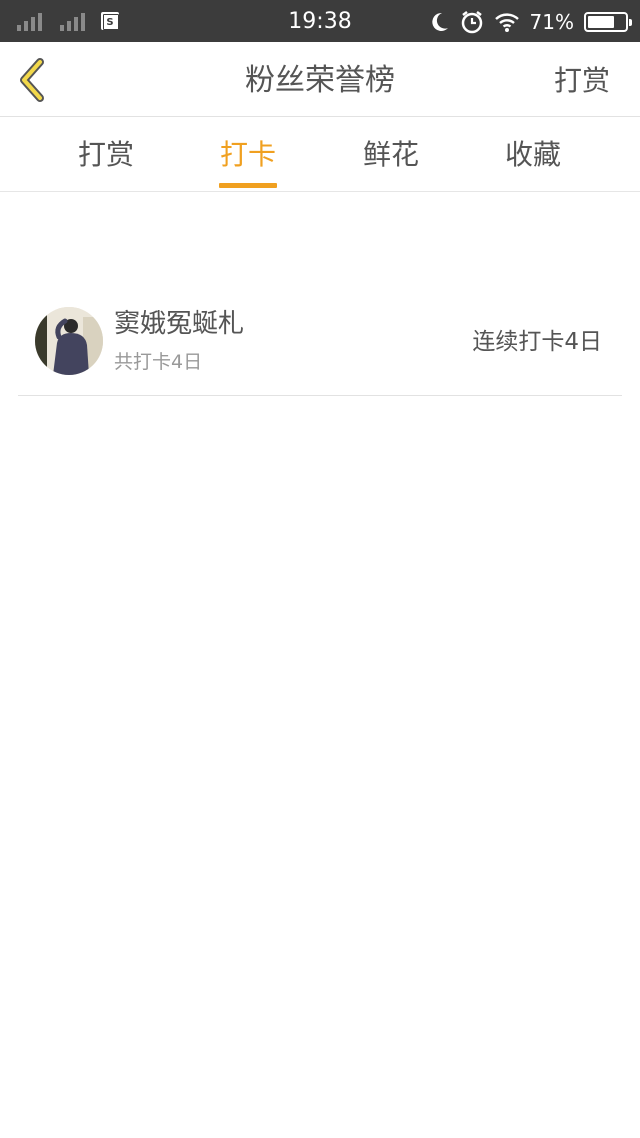 The height and width of the screenshot is (1138, 640). I want to click on wifi-icon, so click(506, 22).